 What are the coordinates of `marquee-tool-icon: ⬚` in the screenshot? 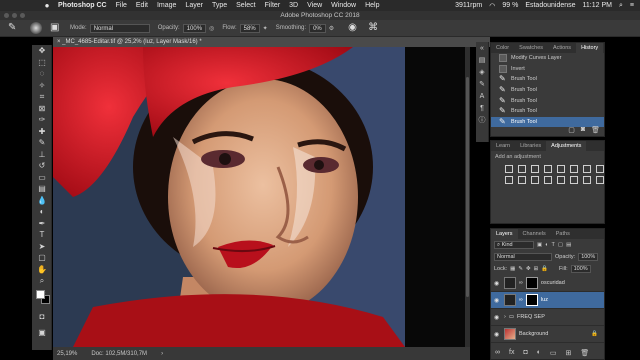 It's located at (42, 63).